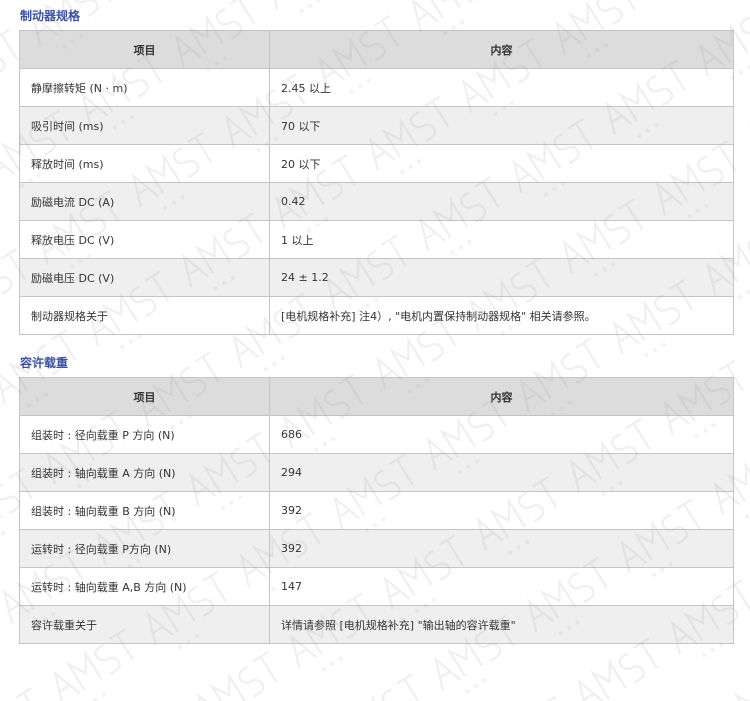  What do you see at coordinates (501, 277) in the screenshot?
I see `row-value: 24 ± 1.2` at bounding box center [501, 277].